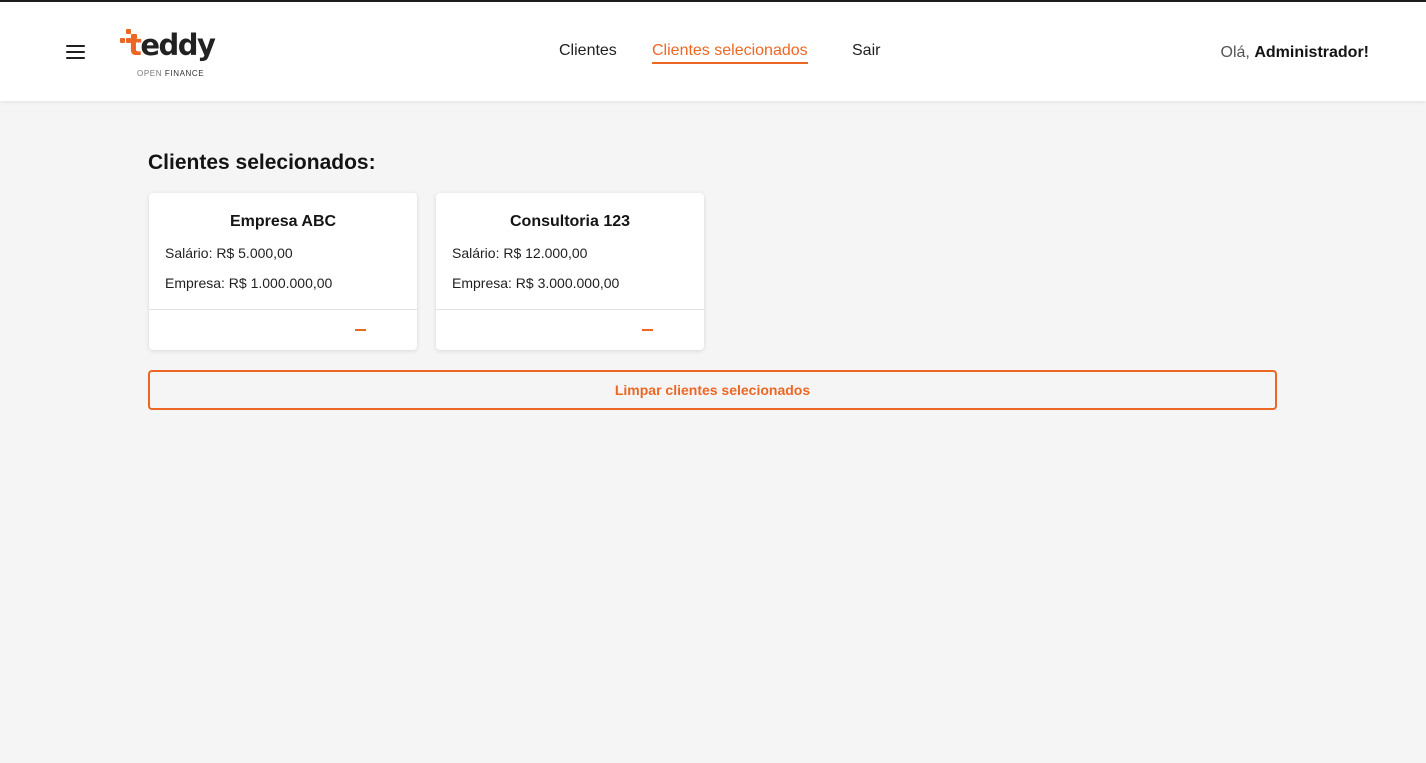 Image resolution: width=1426 pixels, height=763 pixels. What do you see at coordinates (520, 253) in the screenshot?
I see `client-salary: Salário: R$ 12.000,00` at bounding box center [520, 253].